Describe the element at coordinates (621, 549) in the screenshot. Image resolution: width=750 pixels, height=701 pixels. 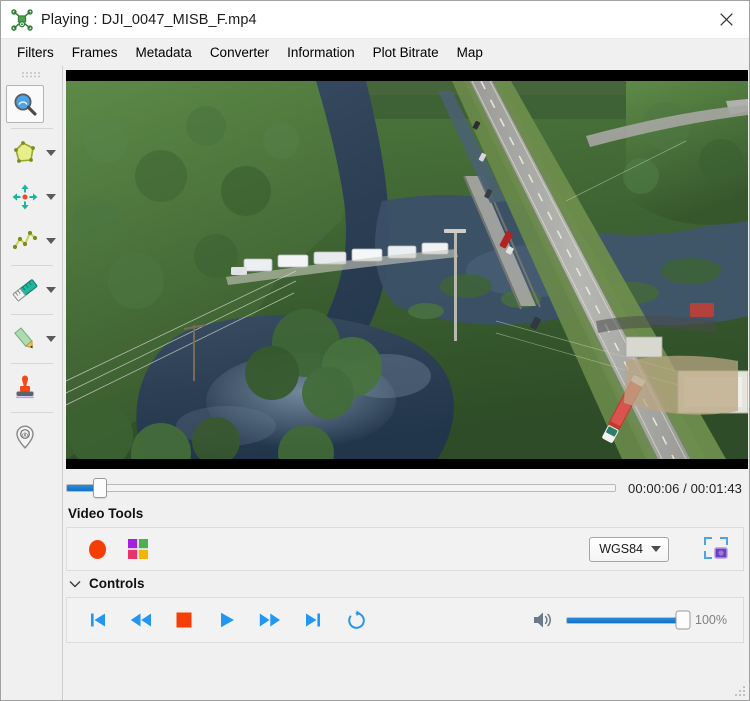
I see `crs-select-value: WGS84` at that location.